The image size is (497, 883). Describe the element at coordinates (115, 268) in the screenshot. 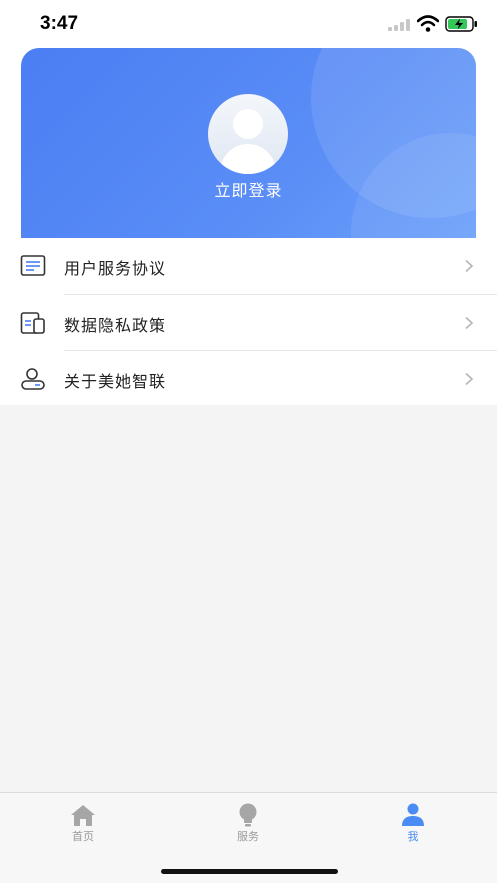

I see `menu-item-label: 用户服务协议` at that location.